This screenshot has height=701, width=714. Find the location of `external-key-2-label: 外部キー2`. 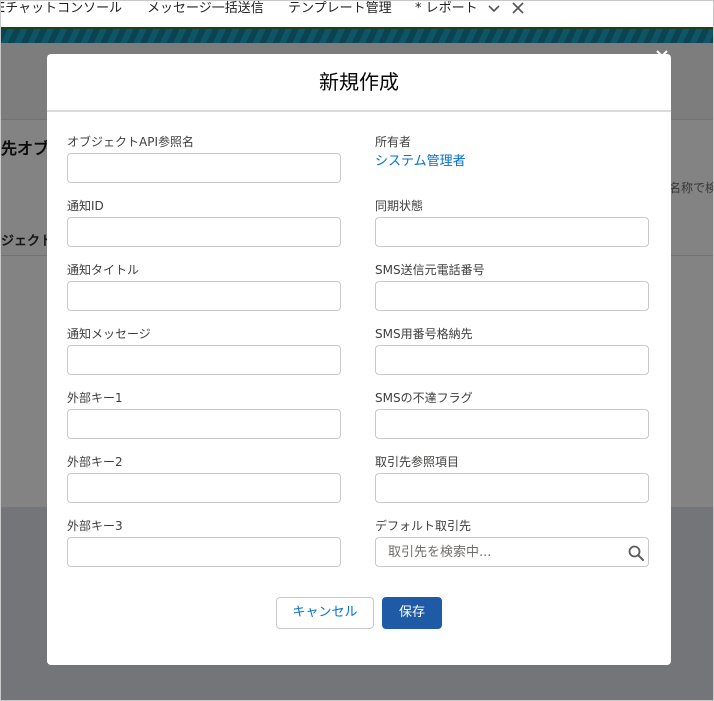

external-key-2-label: 外部キー2 is located at coordinates (95, 462).